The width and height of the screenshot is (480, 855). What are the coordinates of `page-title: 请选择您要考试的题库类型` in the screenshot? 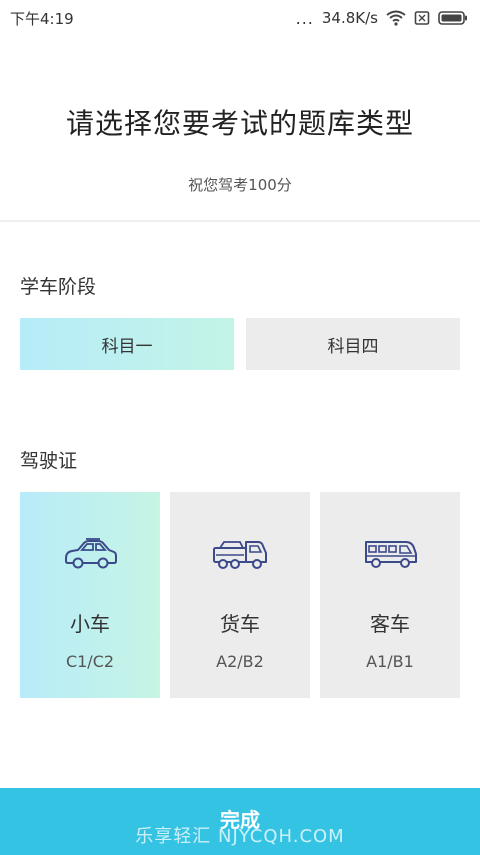 It's located at (239, 123).